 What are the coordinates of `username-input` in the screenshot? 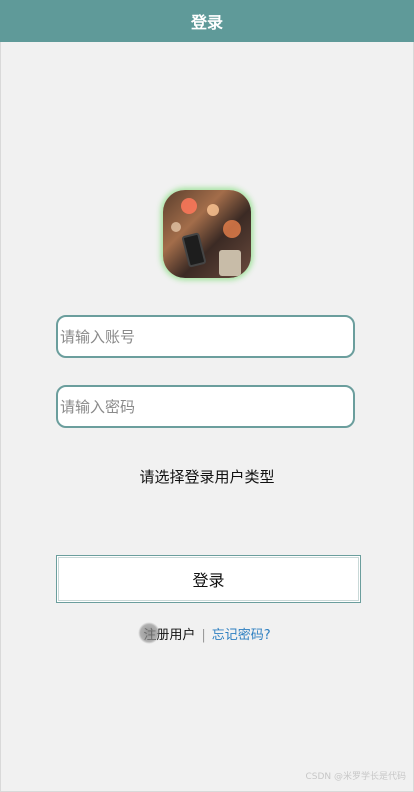 It's located at (205, 336).